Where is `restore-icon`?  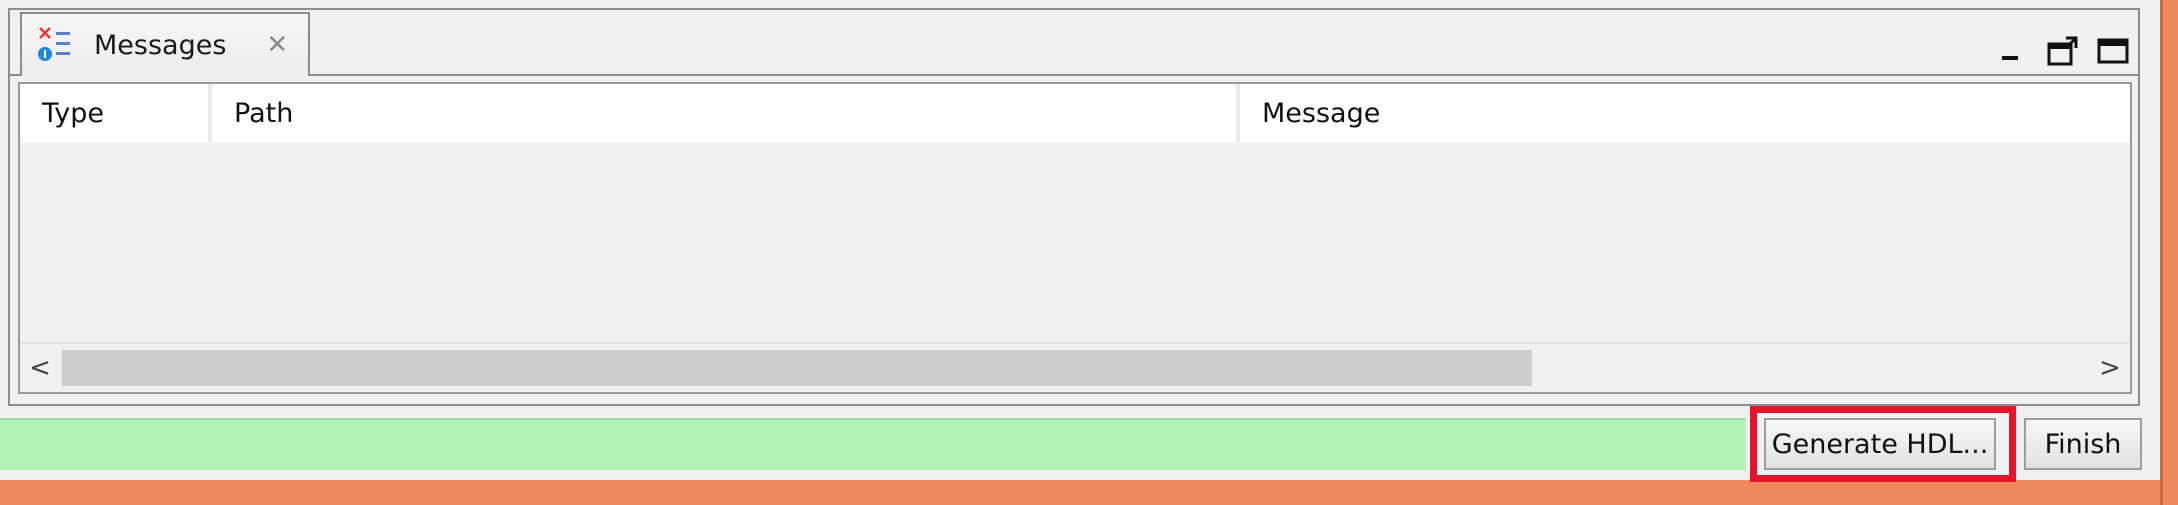 restore-icon is located at coordinates (2063, 51).